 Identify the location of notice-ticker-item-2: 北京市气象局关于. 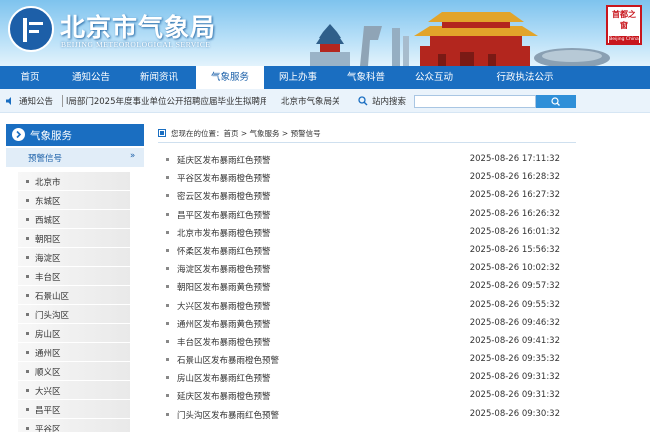
(310, 101).